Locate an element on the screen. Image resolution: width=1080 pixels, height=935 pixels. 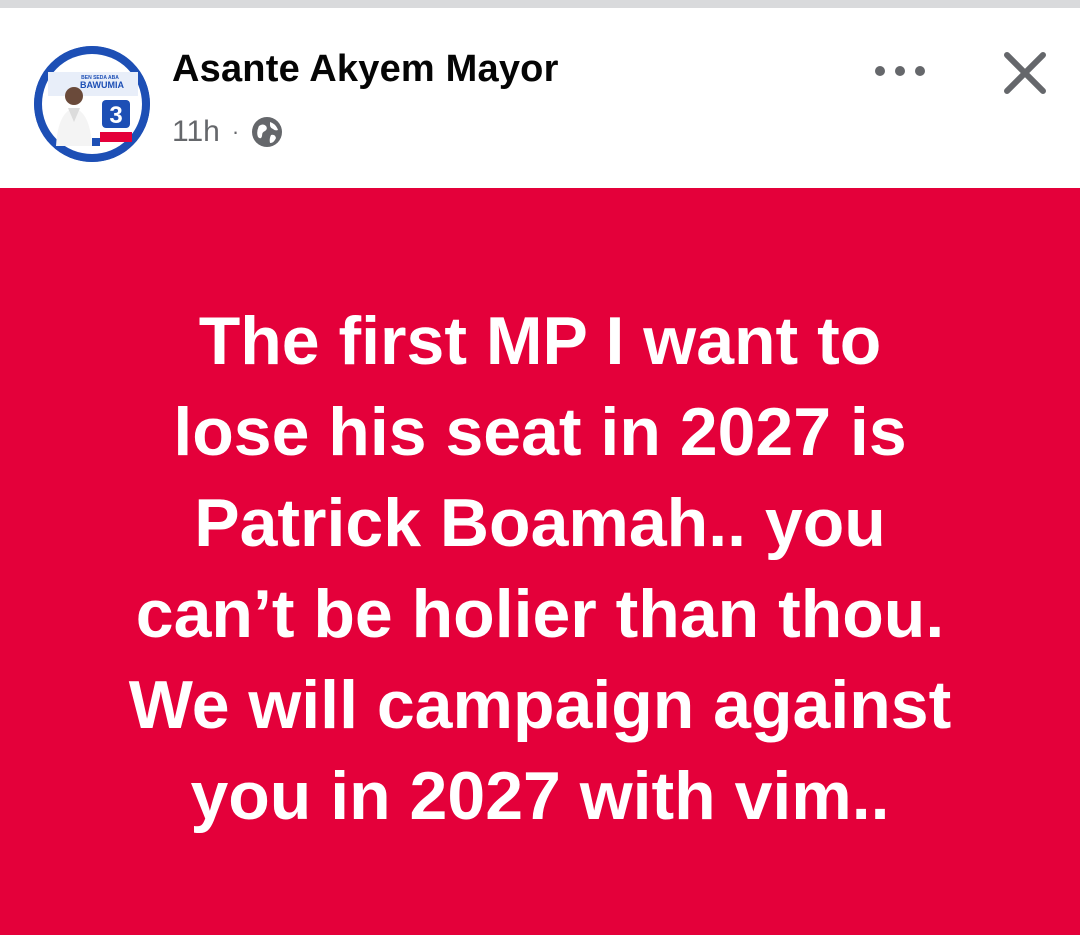
more-horizontal-icon is located at coordinates (900, 71).